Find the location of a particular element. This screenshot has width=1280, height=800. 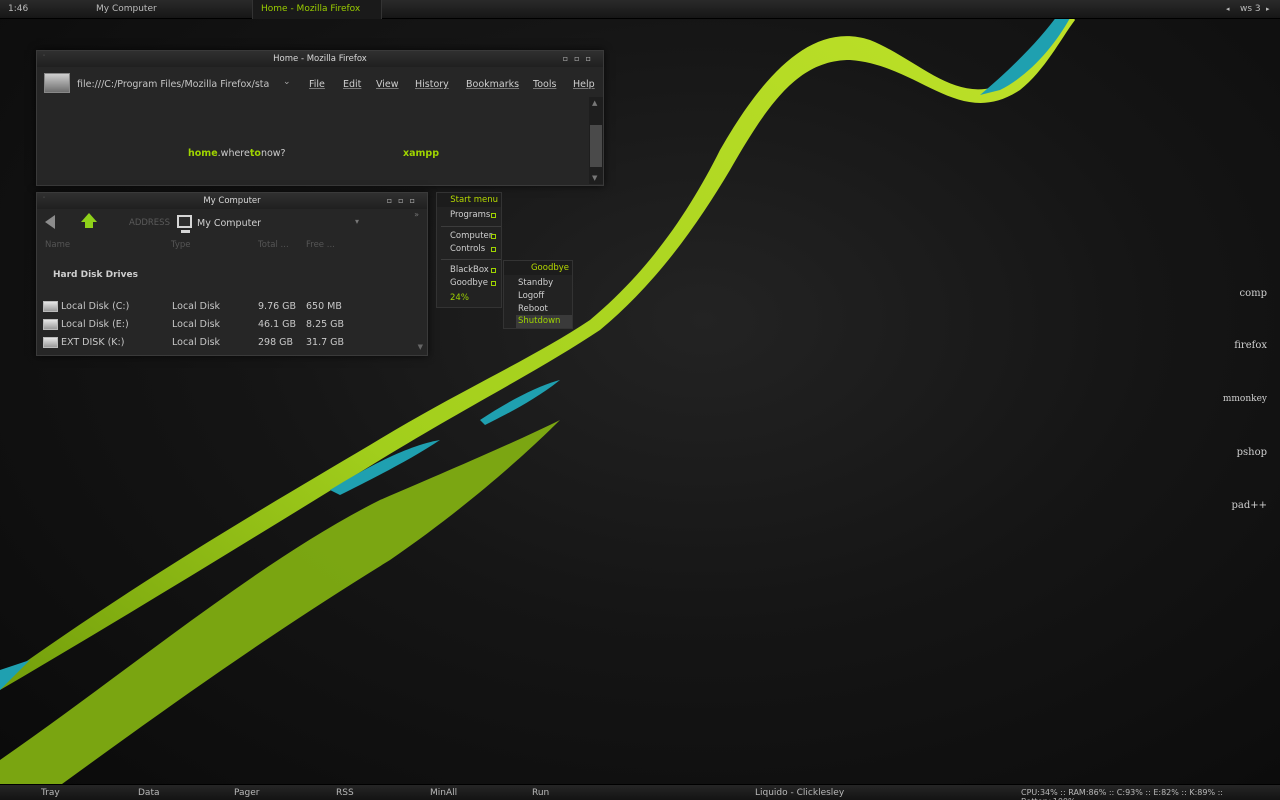

home-link: home.wheretonow? is located at coordinates (237, 153).